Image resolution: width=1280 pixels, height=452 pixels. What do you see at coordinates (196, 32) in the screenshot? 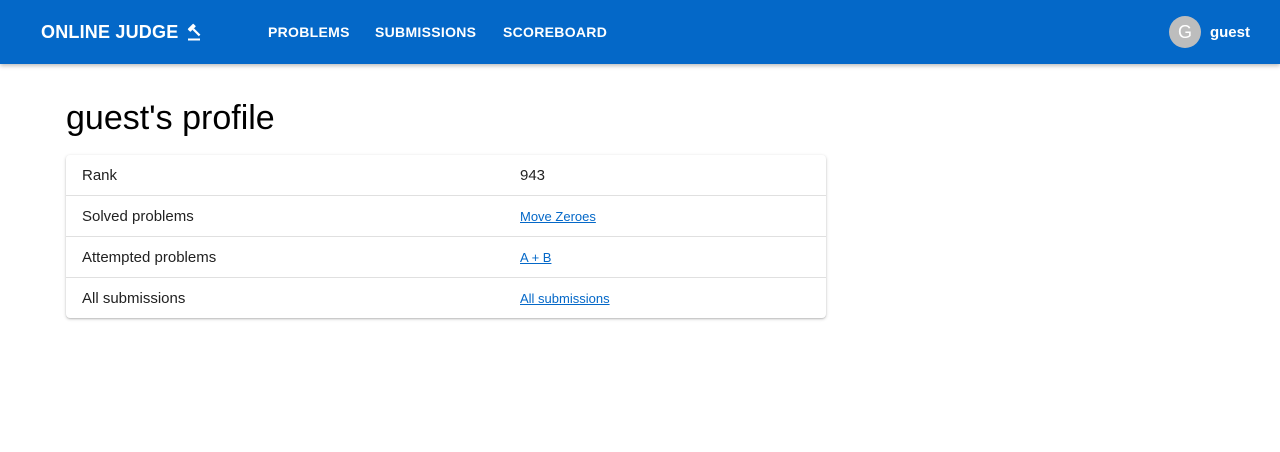
I see `gavel-icon` at bounding box center [196, 32].